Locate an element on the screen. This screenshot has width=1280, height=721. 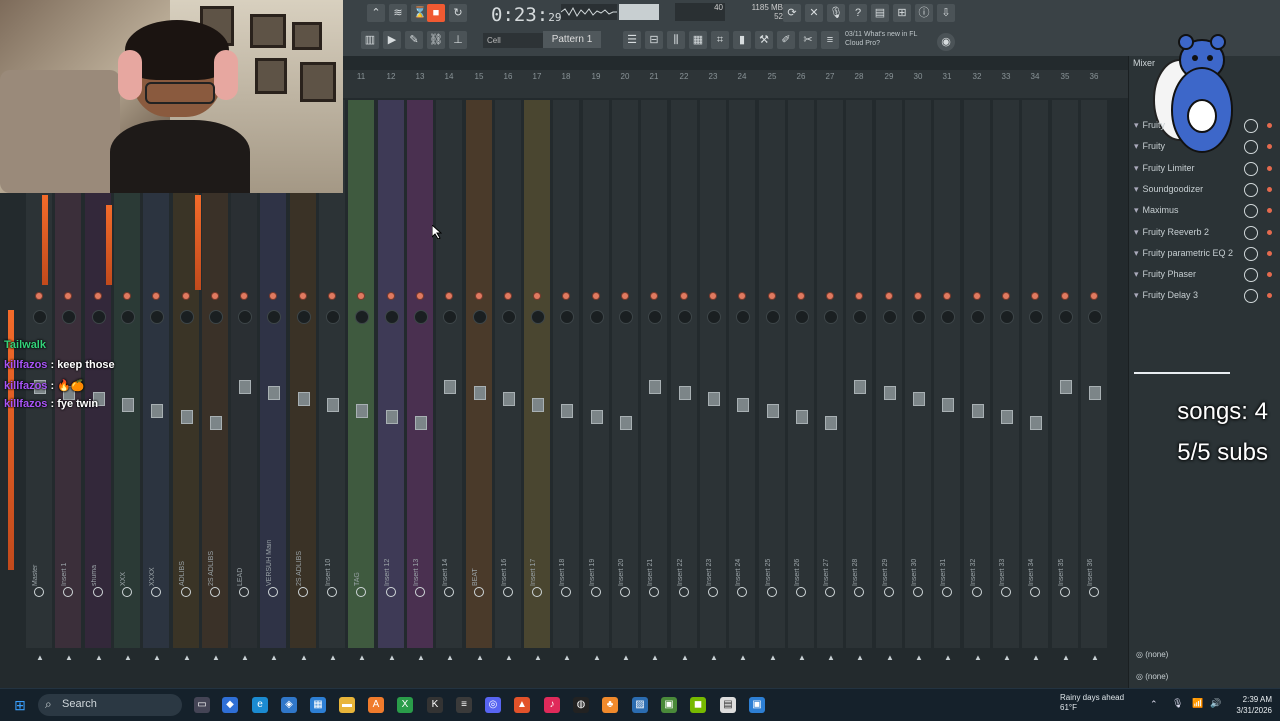
nvidia-icon: ▣ is located at coordinates (669, 705).